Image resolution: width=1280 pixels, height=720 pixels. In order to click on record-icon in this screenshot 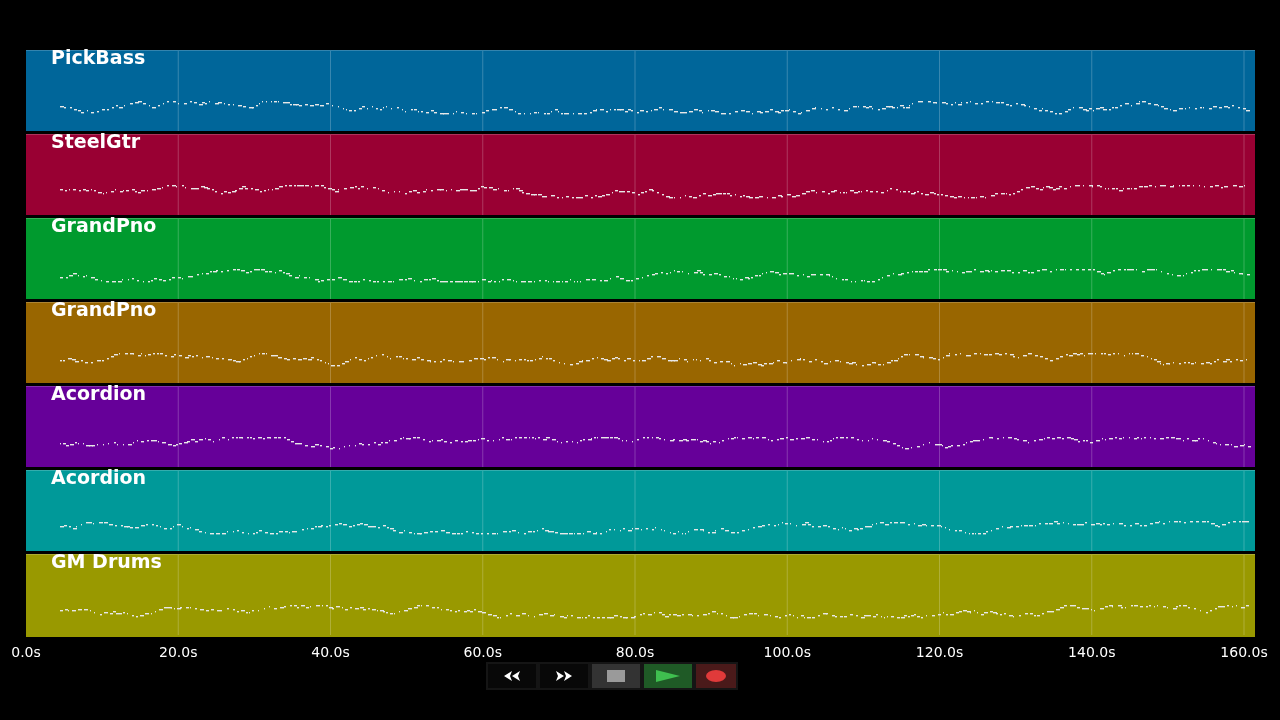, I will do `click(716, 676)`.